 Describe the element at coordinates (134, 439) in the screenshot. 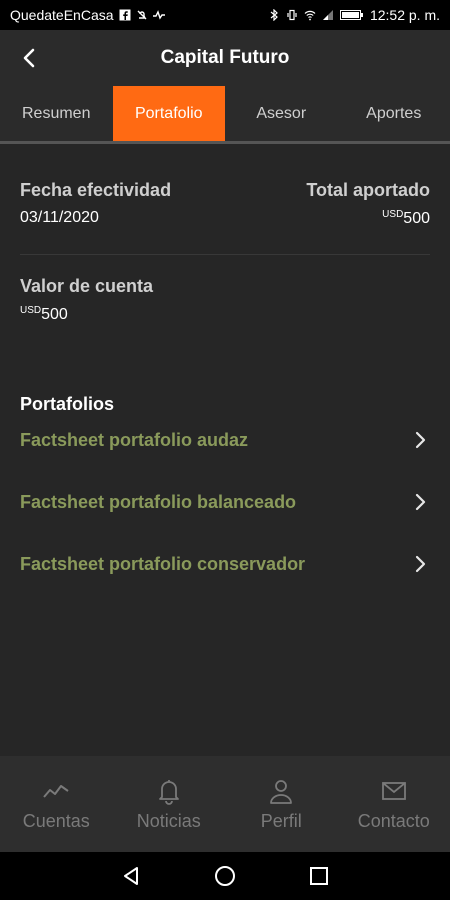

I see `factsheet-audaz-label: Factsheet portafolio audaz` at that location.